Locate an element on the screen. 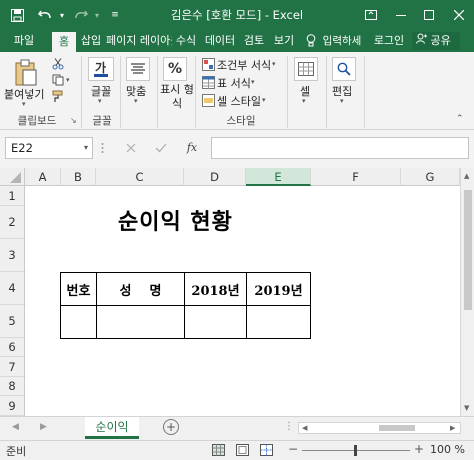 The width and height of the screenshot is (474, 460). vertical-scroll-thumb is located at coordinates (468, 250).